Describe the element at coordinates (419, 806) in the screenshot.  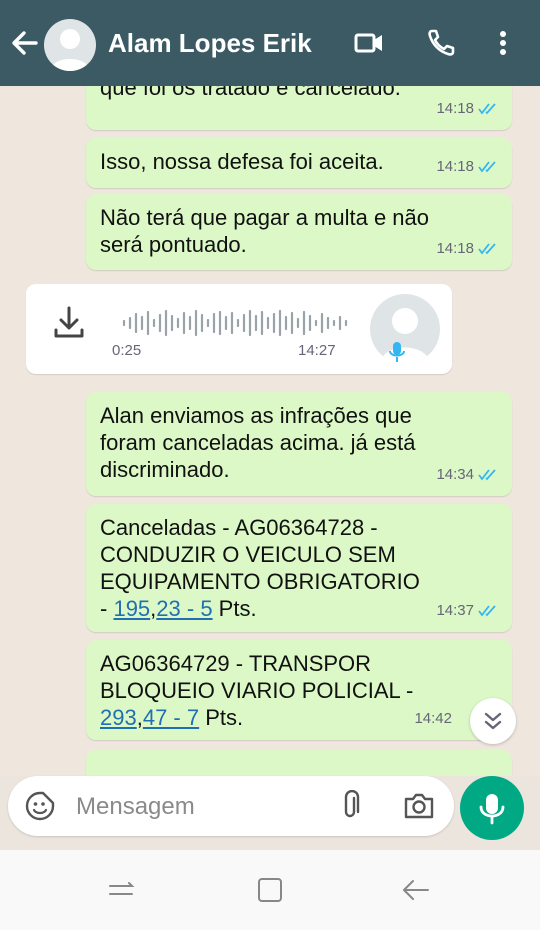
I see `camera-icon` at that location.